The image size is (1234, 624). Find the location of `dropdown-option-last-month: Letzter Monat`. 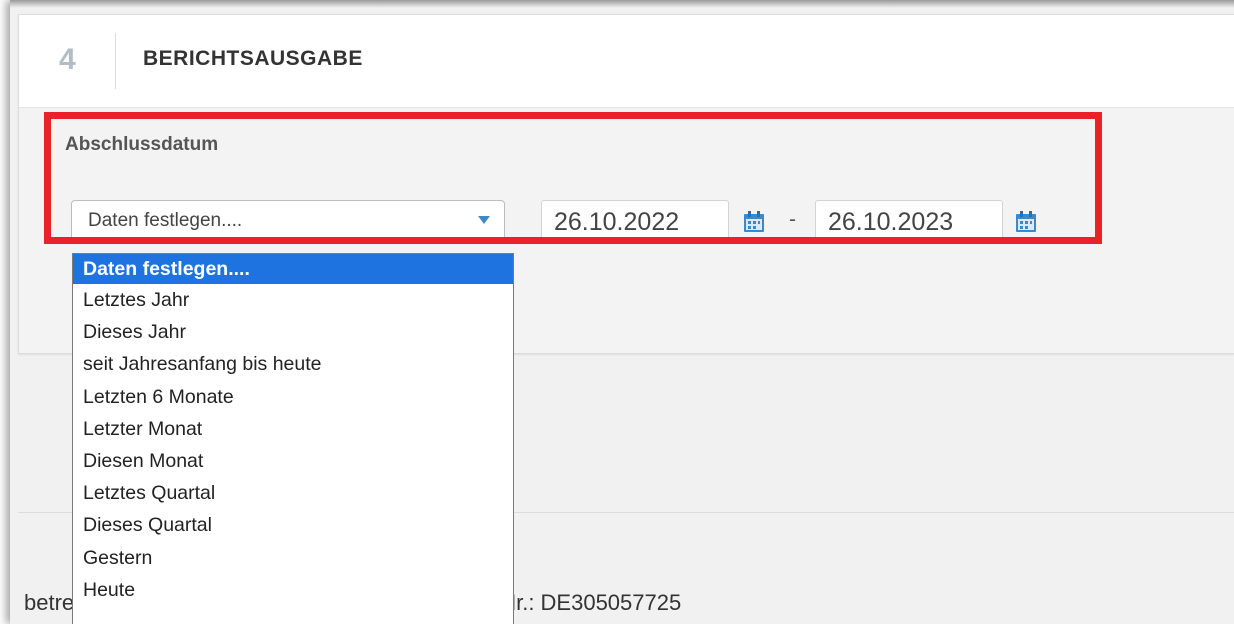

dropdown-option-last-month: Letzter Monat is located at coordinates (293, 429).